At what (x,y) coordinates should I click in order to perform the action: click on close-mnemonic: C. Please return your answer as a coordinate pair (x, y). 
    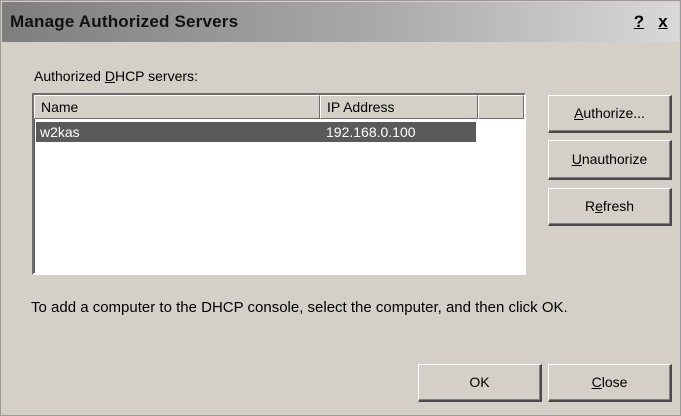
    Looking at the image, I should click on (596, 382).